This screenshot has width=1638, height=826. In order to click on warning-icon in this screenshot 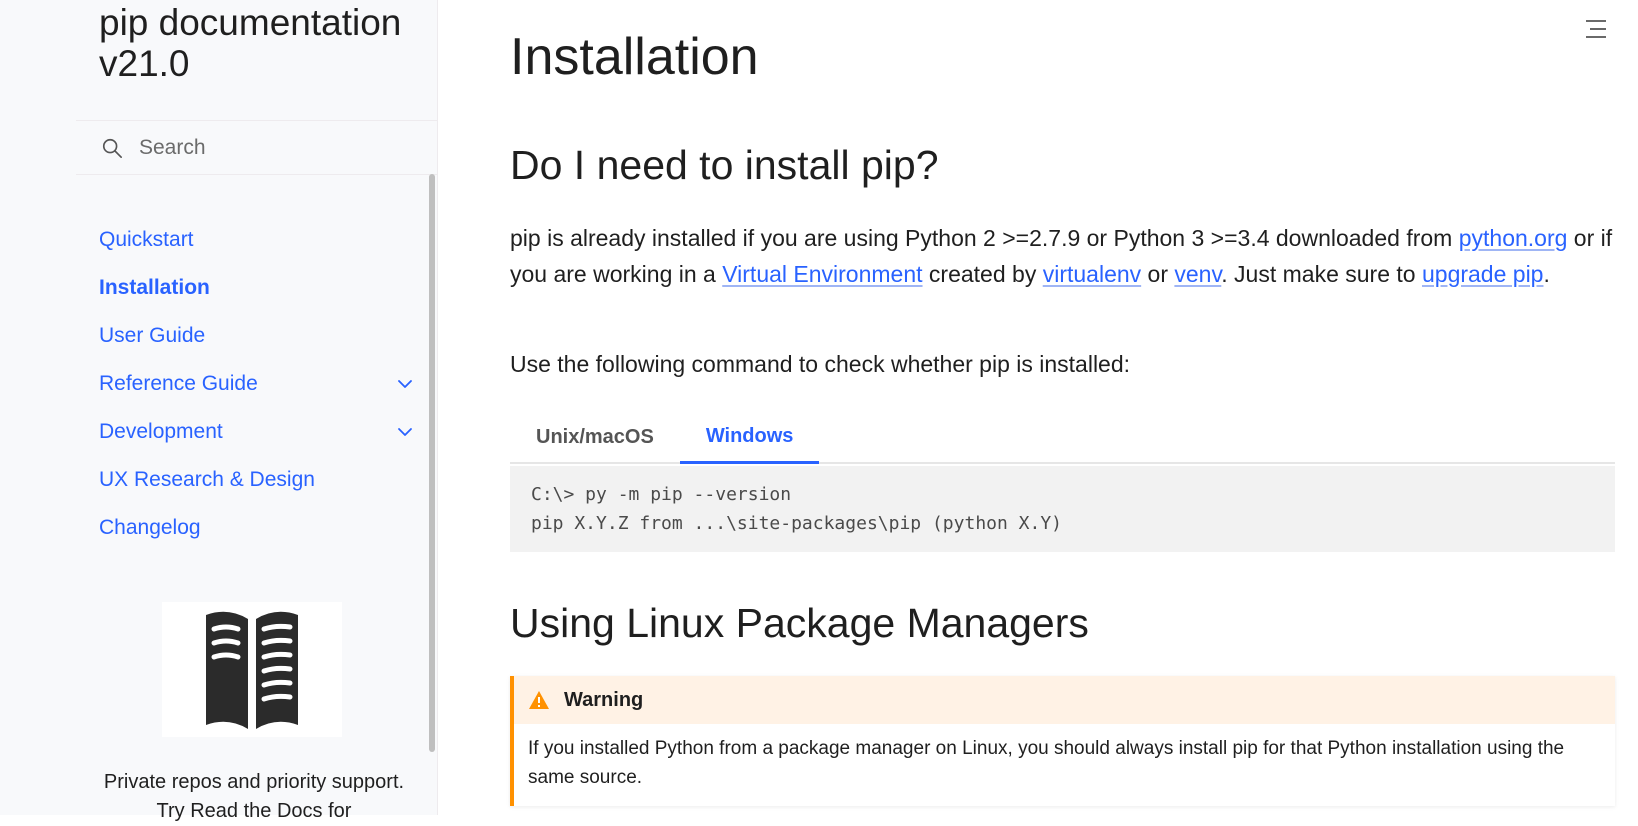, I will do `click(539, 700)`.